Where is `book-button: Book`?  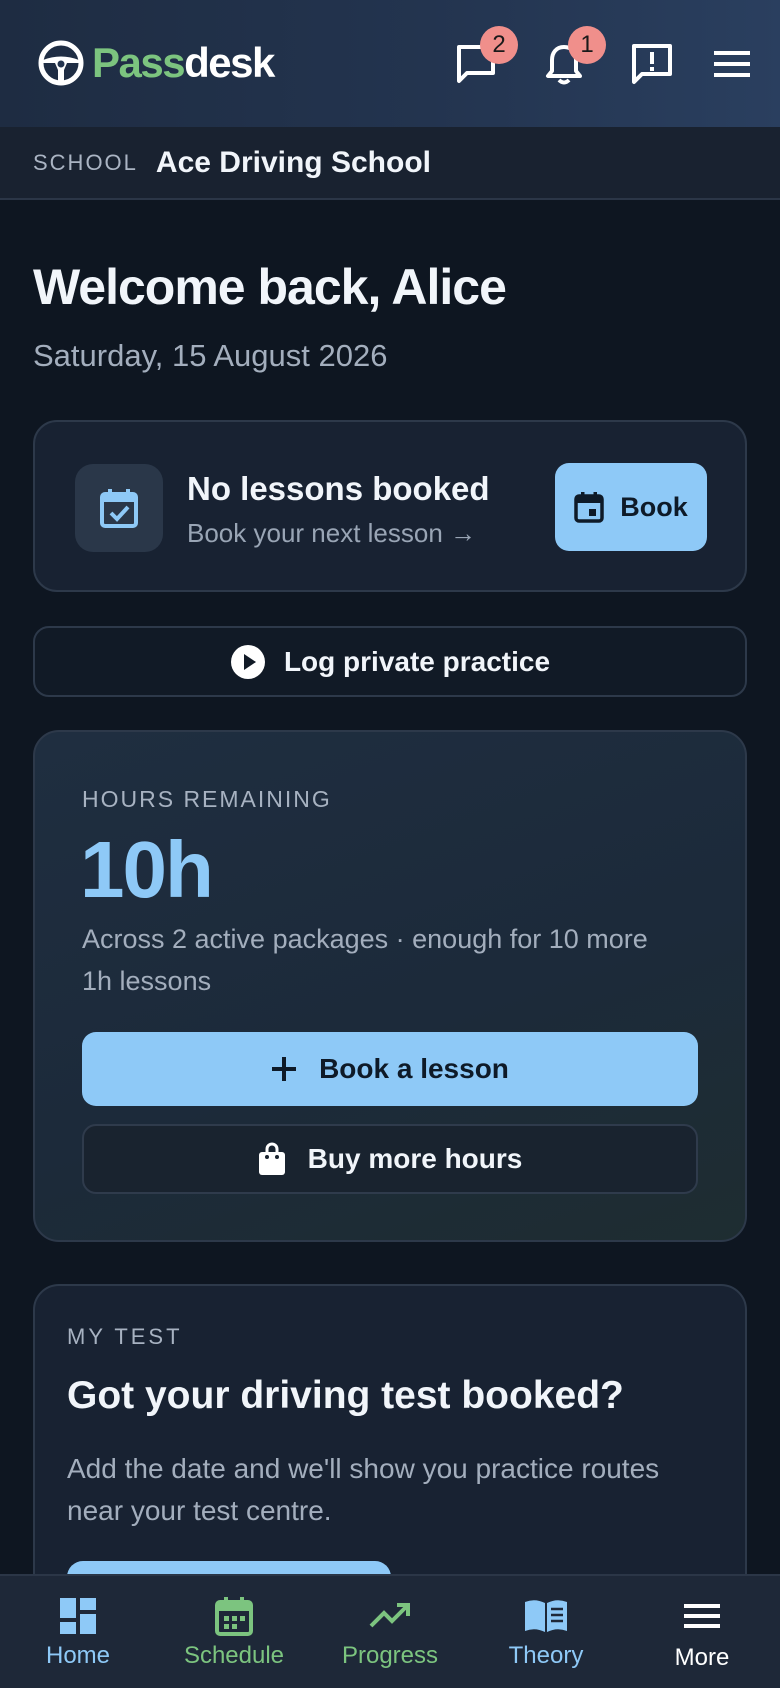
book-button: Book is located at coordinates (631, 507).